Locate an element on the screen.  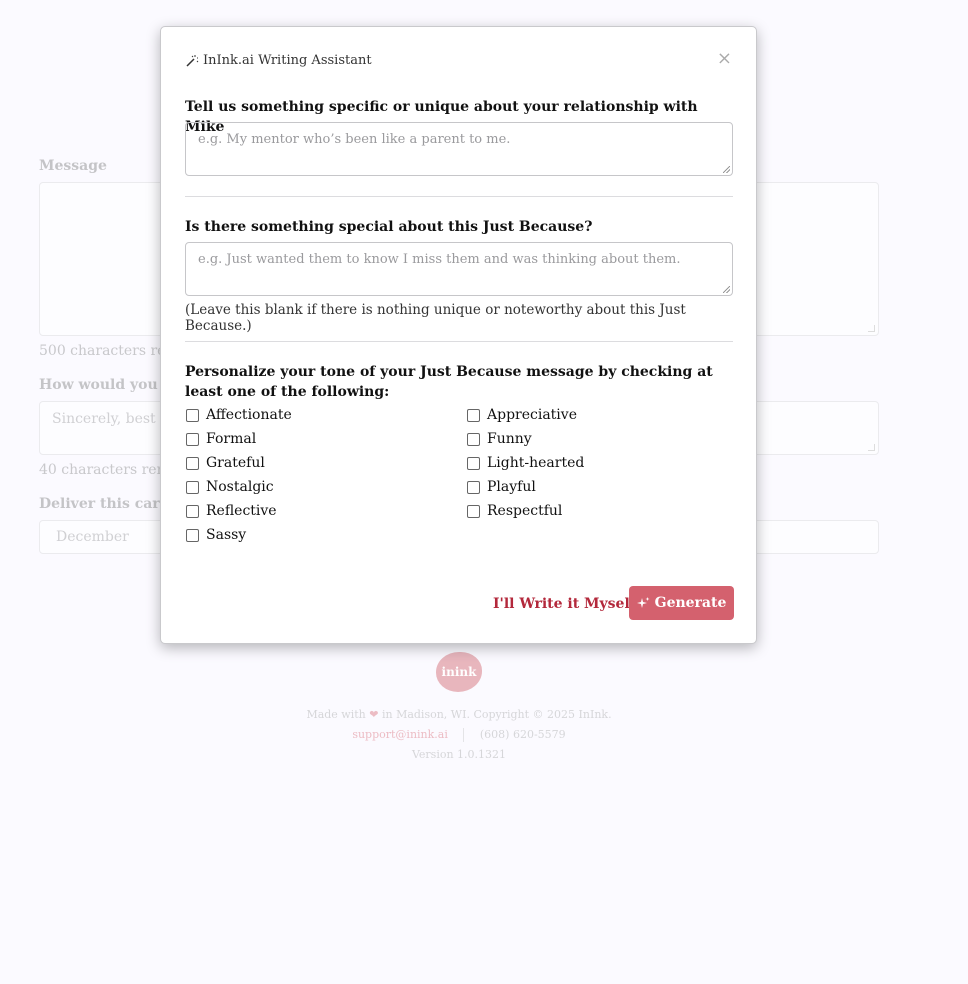
tone-option: Funny is located at coordinates (499, 439).